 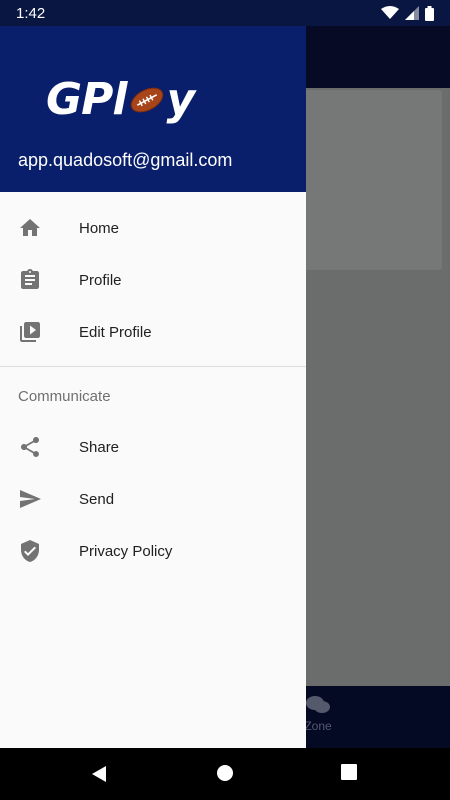 What do you see at coordinates (115, 332) in the screenshot?
I see `menu-item-label: Edit Profile` at bounding box center [115, 332].